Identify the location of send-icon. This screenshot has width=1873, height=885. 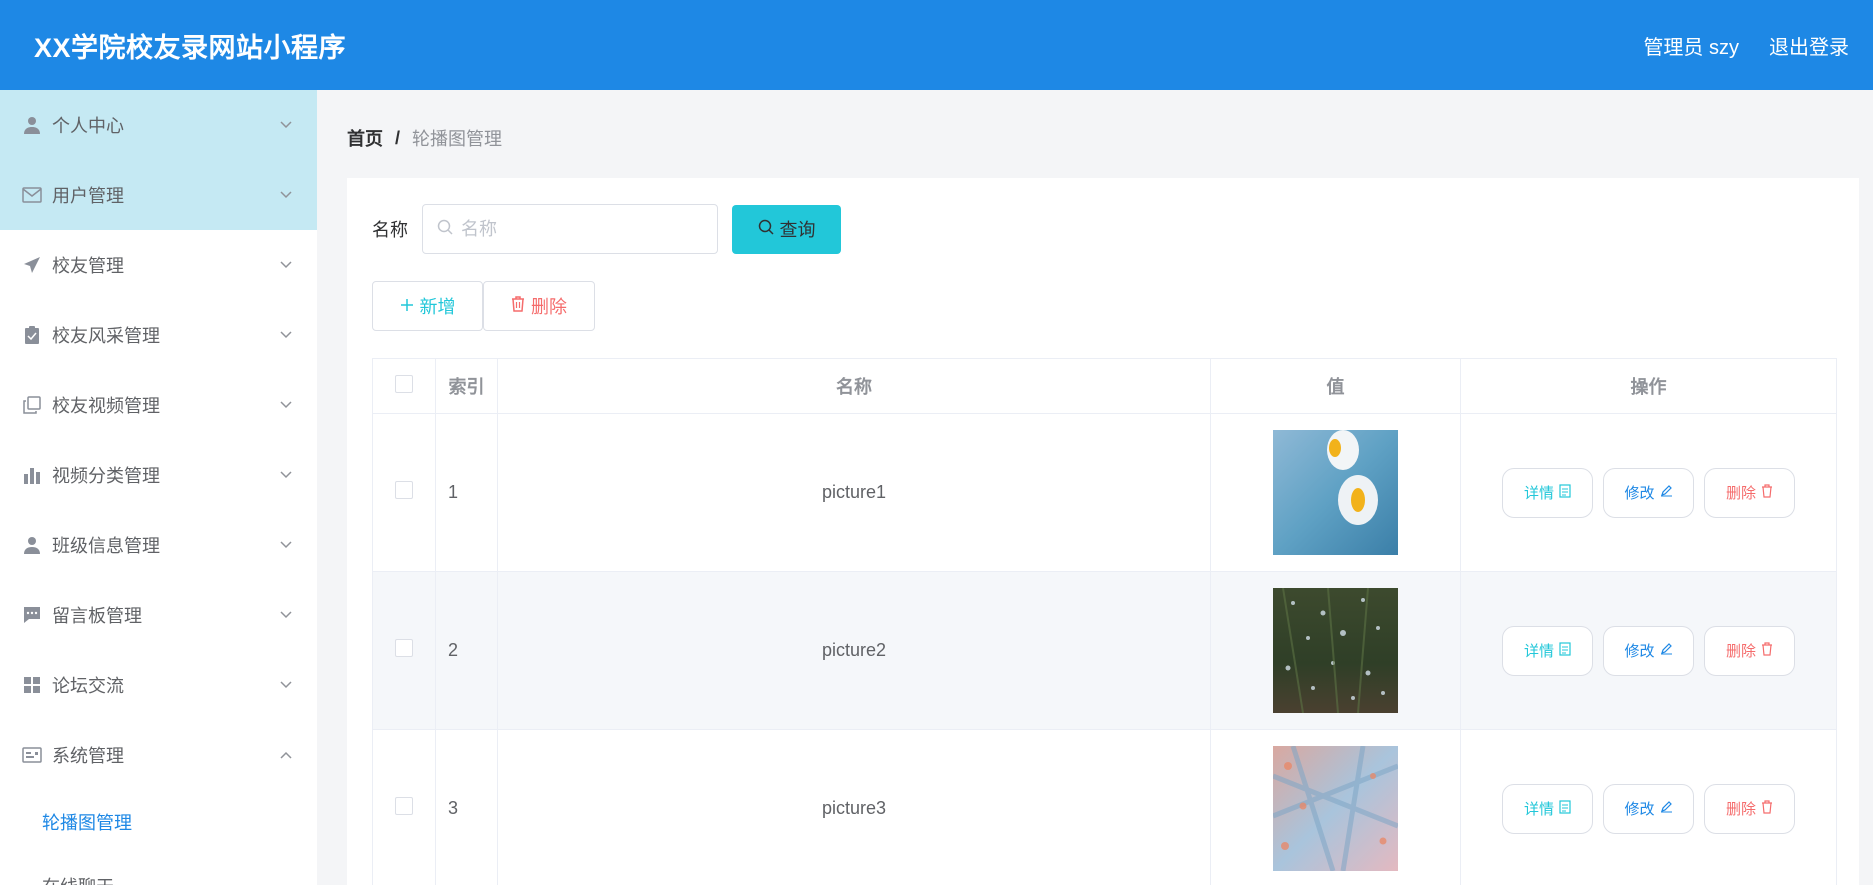
(32, 265).